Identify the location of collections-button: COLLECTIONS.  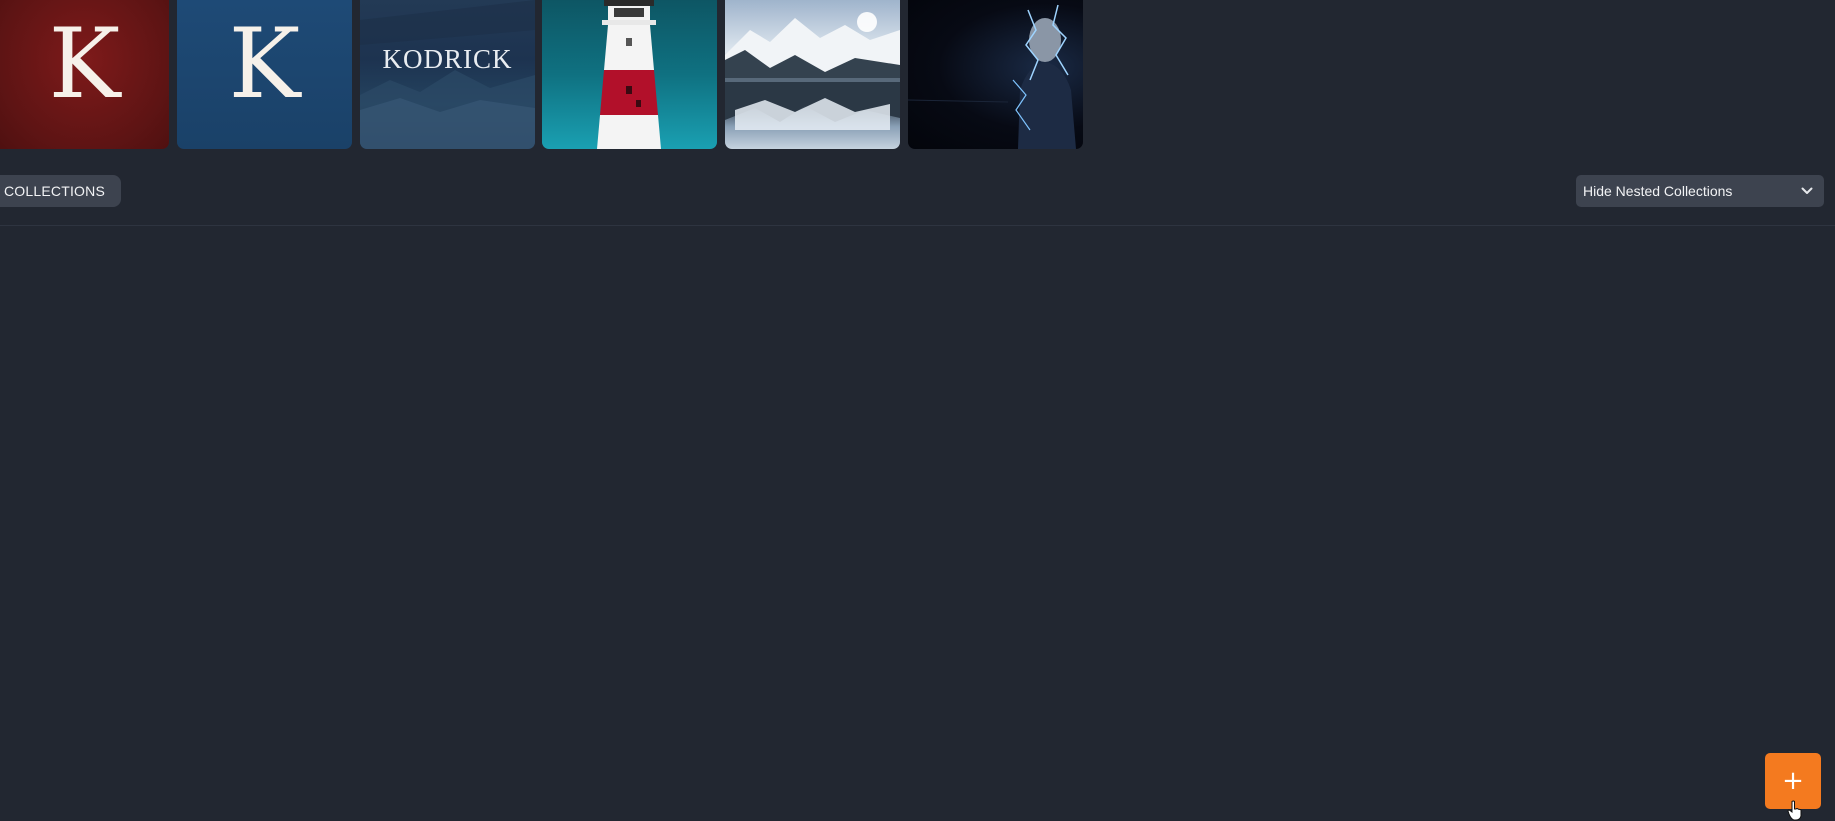
(60, 191).